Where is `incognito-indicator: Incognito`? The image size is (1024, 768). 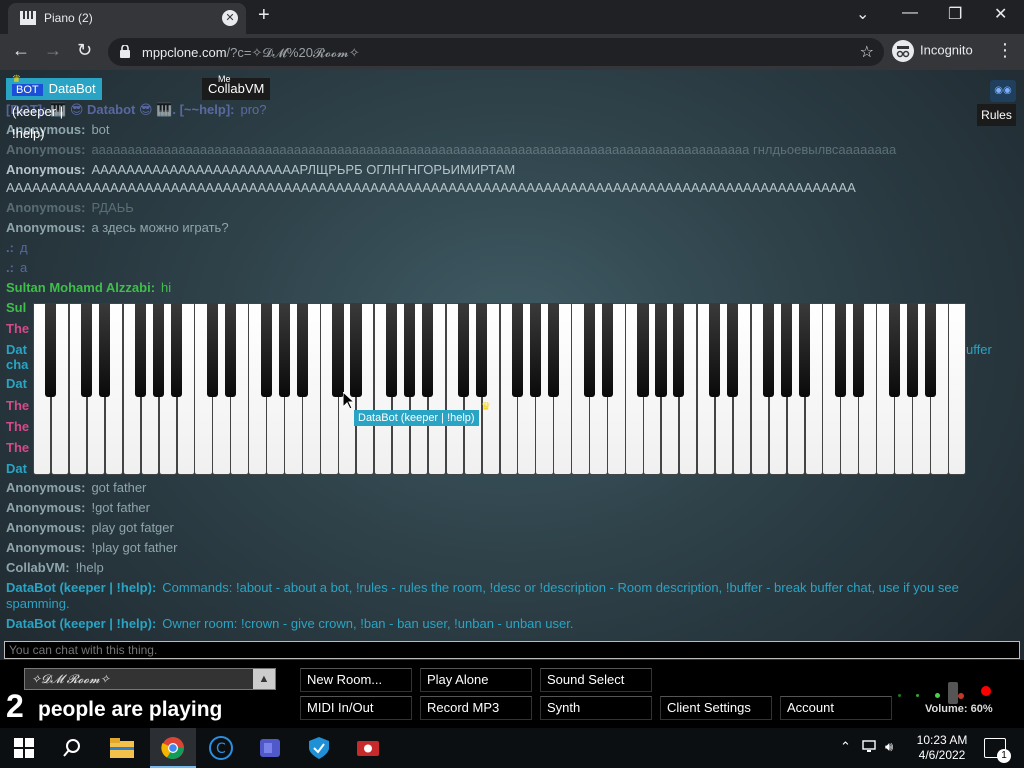
incognito-indicator: Incognito is located at coordinates (932, 51).